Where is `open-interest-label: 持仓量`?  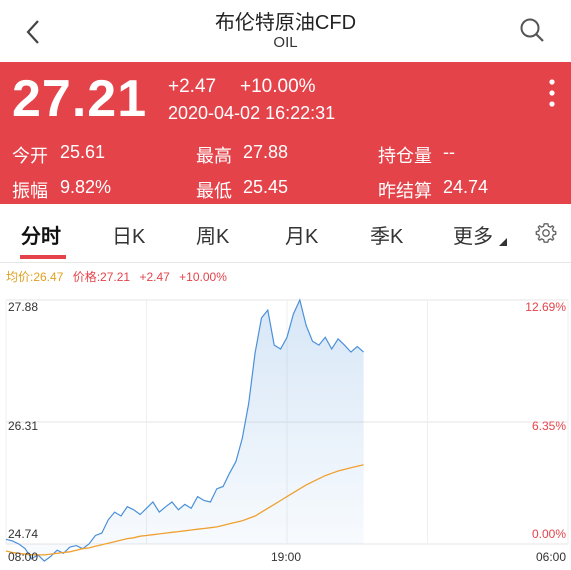 open-interest-label: 持仓量 is located at coordinates (405, 156).